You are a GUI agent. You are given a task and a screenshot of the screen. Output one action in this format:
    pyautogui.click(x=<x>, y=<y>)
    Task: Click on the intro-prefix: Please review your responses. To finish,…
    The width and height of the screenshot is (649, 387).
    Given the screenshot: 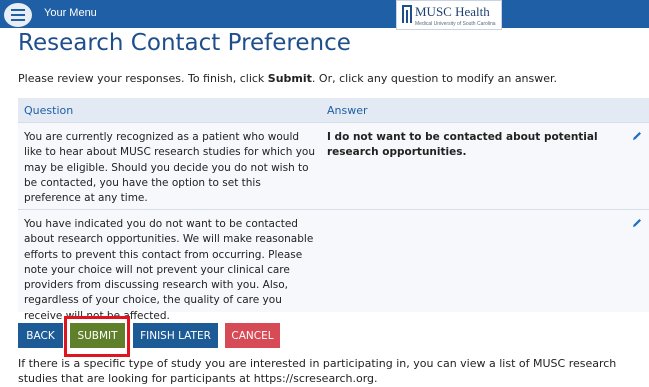 What is the action you would take?
    pyautogui.click(x=143, y=78)
    